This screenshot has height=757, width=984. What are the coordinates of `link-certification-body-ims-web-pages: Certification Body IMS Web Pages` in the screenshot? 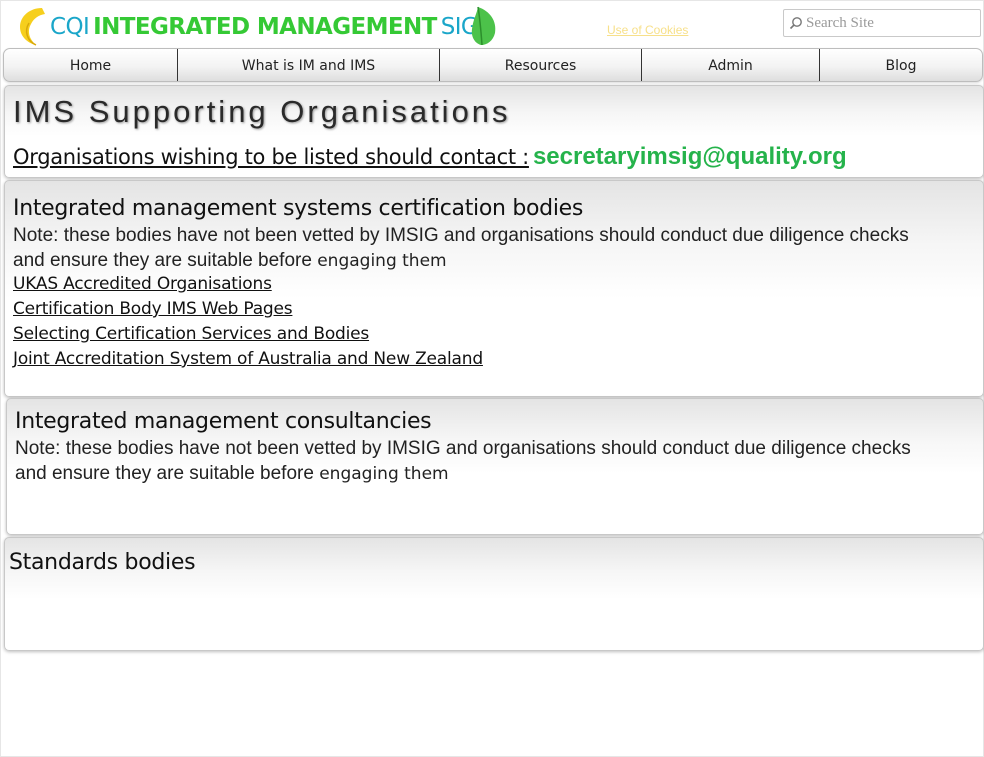 It's located at (153, 309).